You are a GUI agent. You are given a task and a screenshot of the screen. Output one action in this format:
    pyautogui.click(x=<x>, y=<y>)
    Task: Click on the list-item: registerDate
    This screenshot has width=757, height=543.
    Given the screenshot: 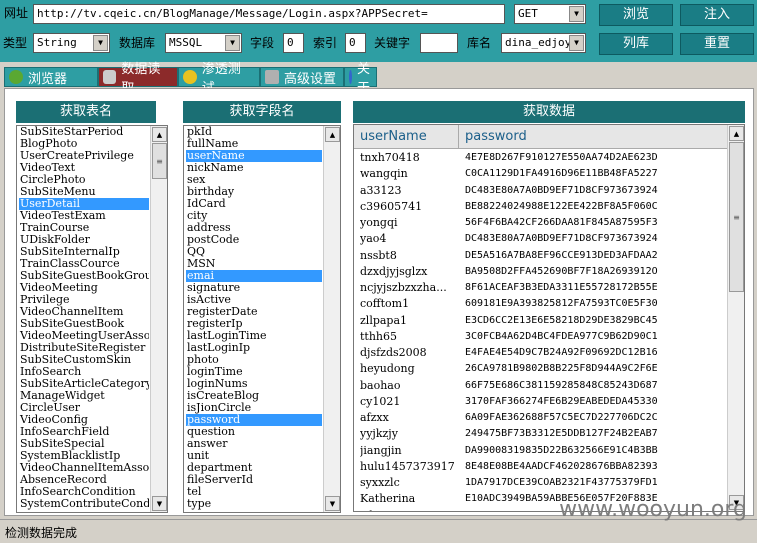 What is the action you would take?
    pyautogui.click(x=254, y=312)
    